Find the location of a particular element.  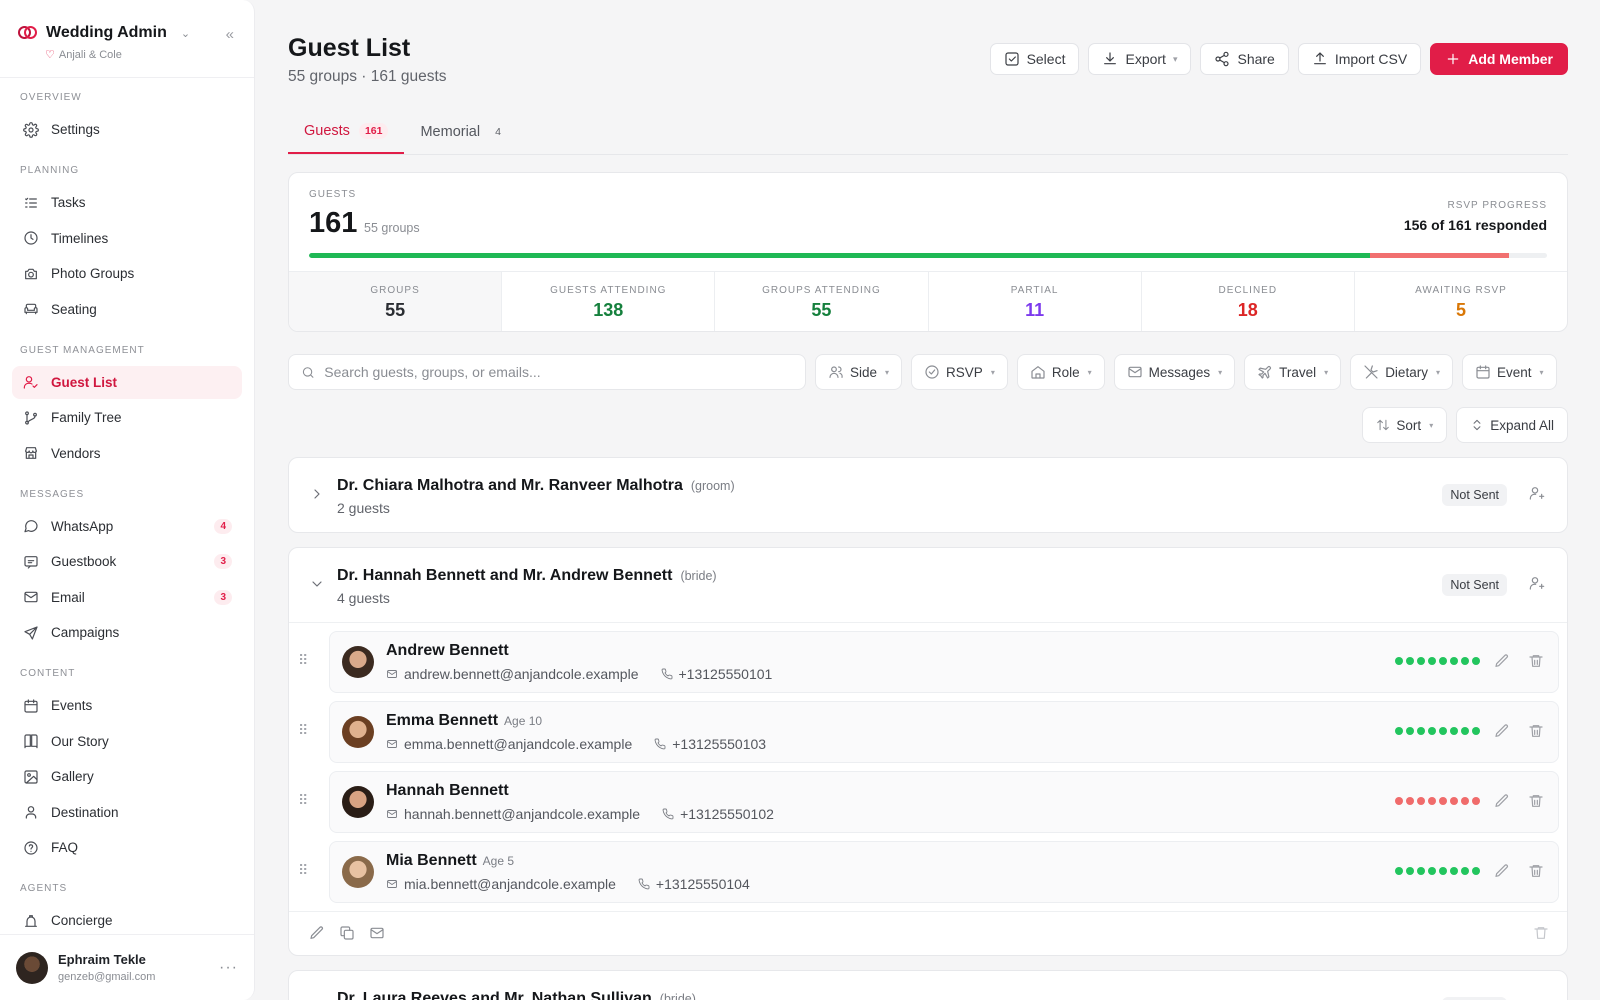

sidebar-item-label: Timelines is located at coordinates (80, 238).